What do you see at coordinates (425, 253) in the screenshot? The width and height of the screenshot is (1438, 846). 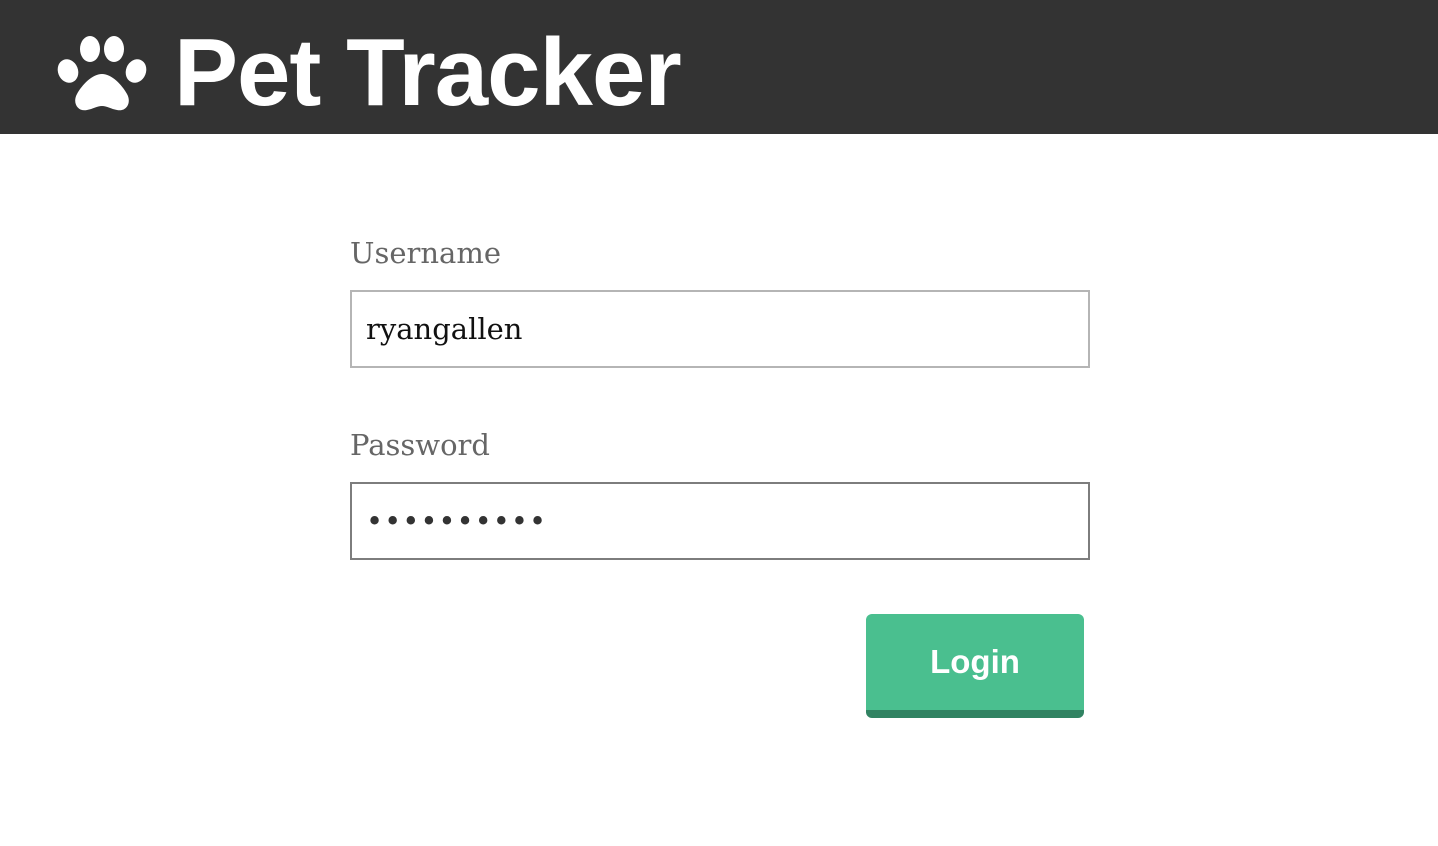 I see `username-label: Username` at bounding box center [425, 253].